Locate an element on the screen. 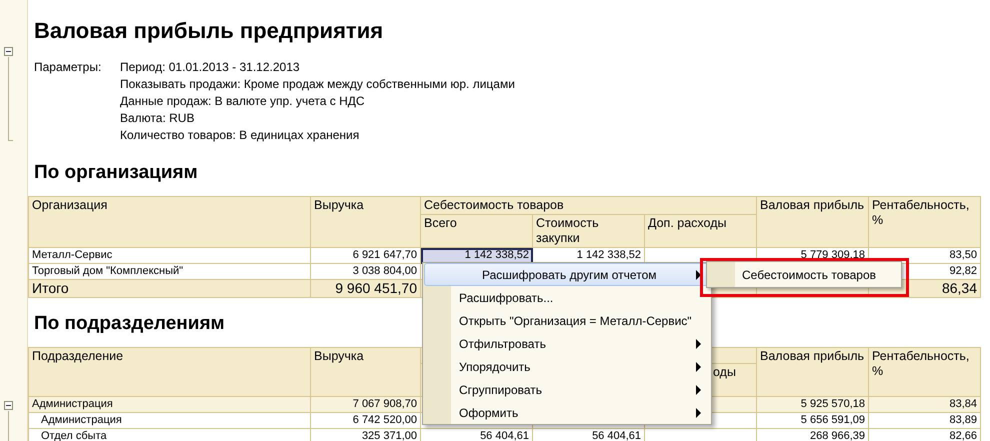 Image resolution: width=990 pixels, height=441 pixels. table-cell: Металл-Сервис is located at coordinates (169, 256).